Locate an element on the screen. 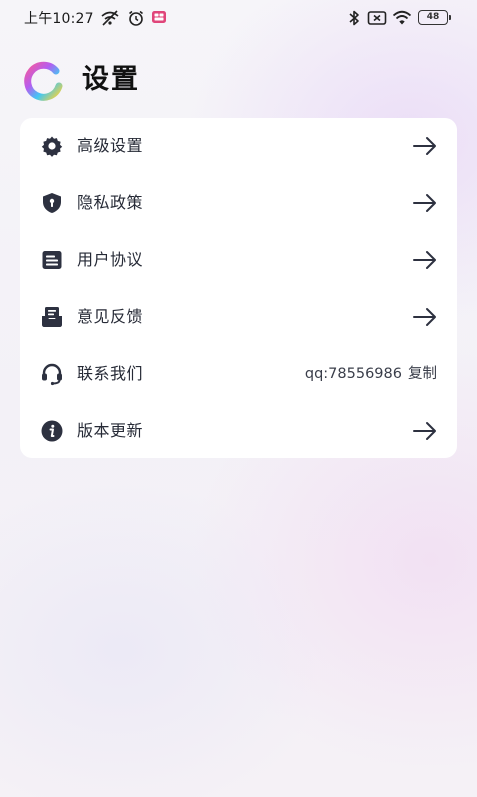 The width and height of the screenshot is (477, 797). contact-info: qq:78556986 复制 is located at coordinates (371, 374).